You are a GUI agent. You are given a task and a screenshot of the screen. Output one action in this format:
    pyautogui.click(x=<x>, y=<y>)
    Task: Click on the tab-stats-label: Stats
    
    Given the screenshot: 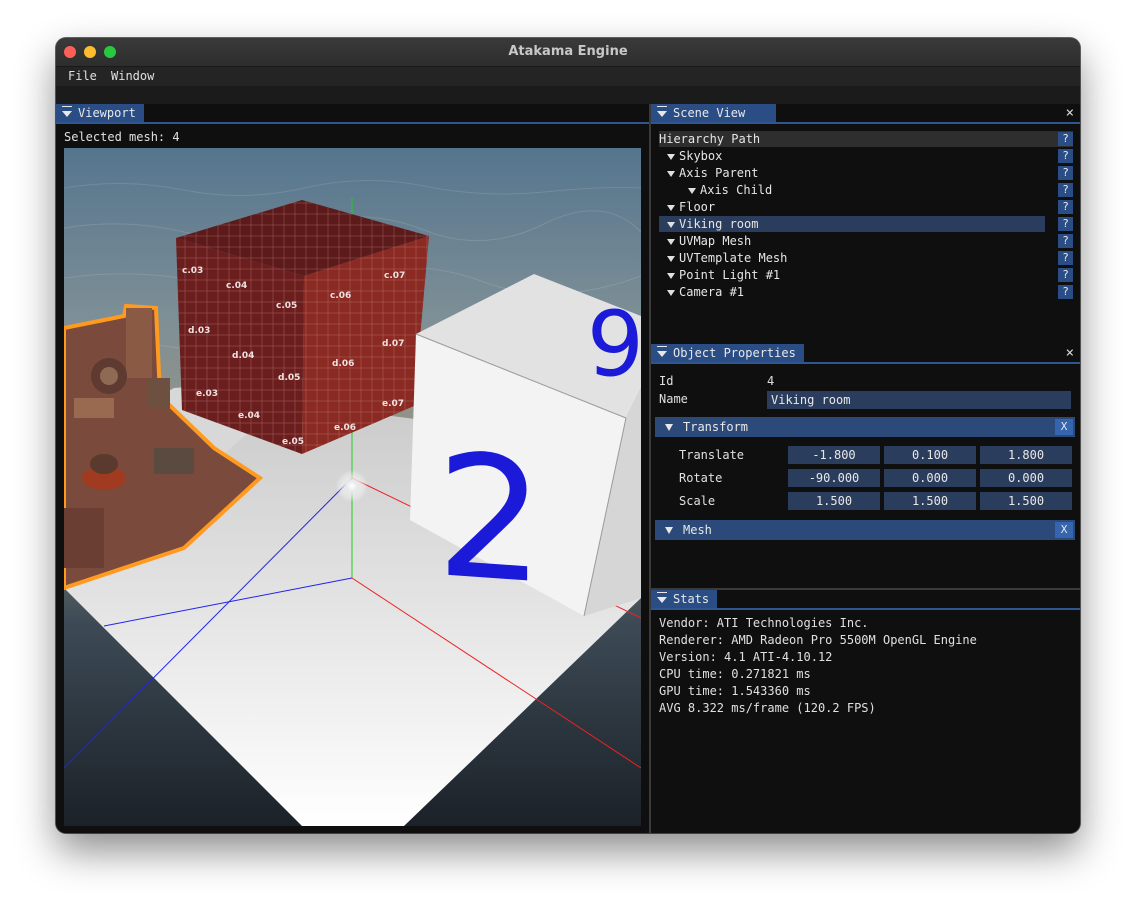 What is the action you would take?
    pyautogui.click(x=691, y=599)
    